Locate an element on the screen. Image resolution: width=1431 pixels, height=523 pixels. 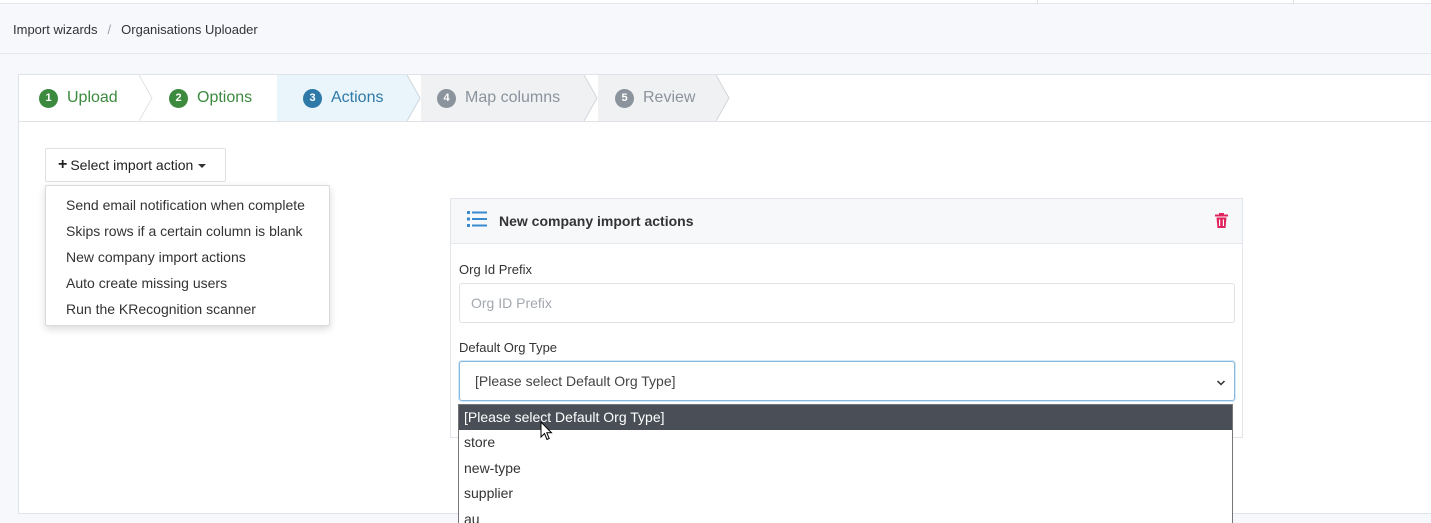
header-divider is located at coordinates (715, 53).